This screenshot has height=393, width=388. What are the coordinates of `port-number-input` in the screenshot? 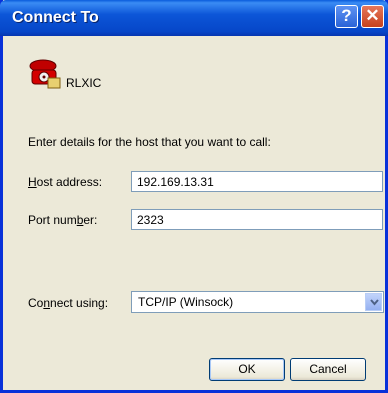 It's located at (257, 219).